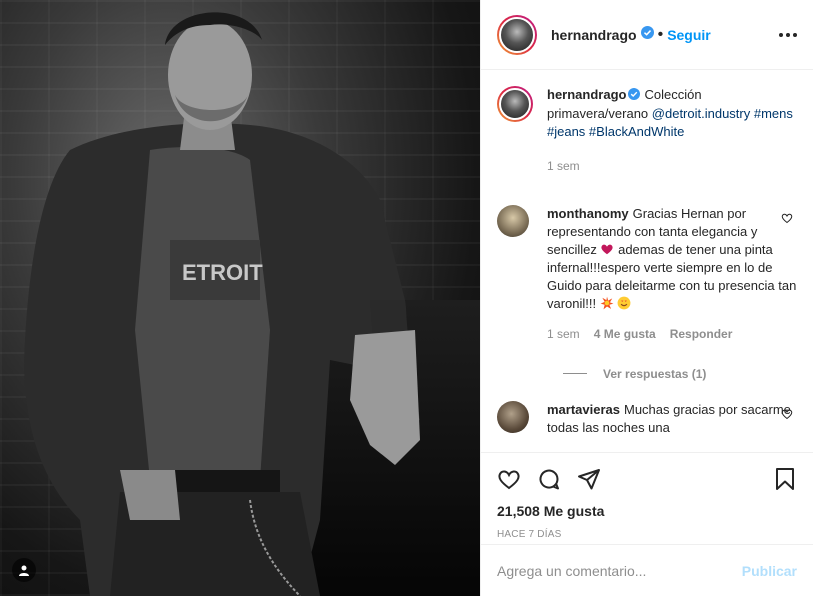 The image size is (813, 596). I want to click on share-icon, so click(589, 481).